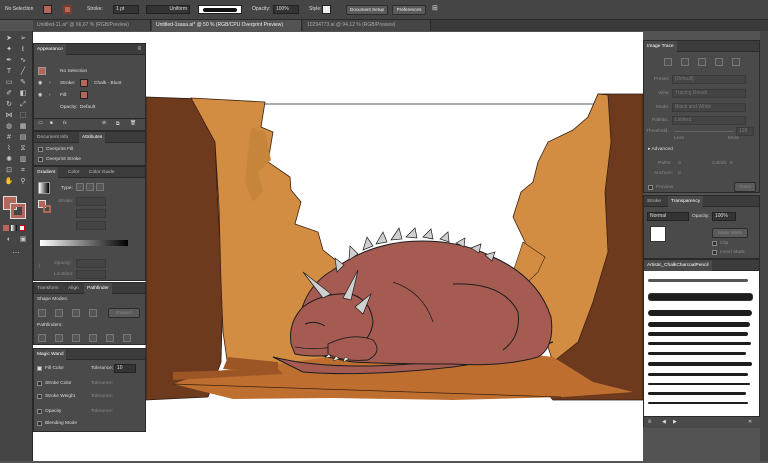 The width and height of the screenshot is (768, 463). I want to click on gradient-aspect-field, so click(91, 213).